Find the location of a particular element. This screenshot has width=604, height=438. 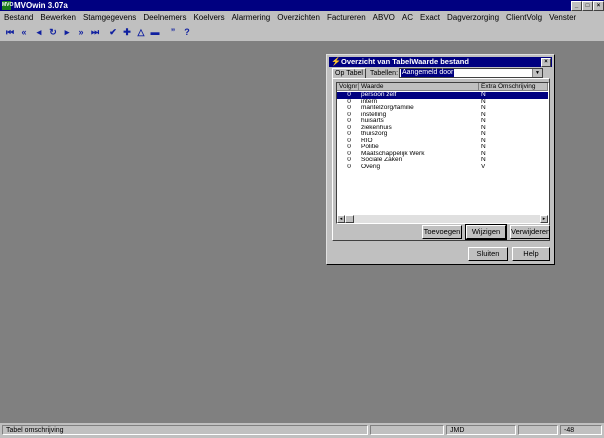

cell-volgnr: 0 is located at coordinates (349, 166).